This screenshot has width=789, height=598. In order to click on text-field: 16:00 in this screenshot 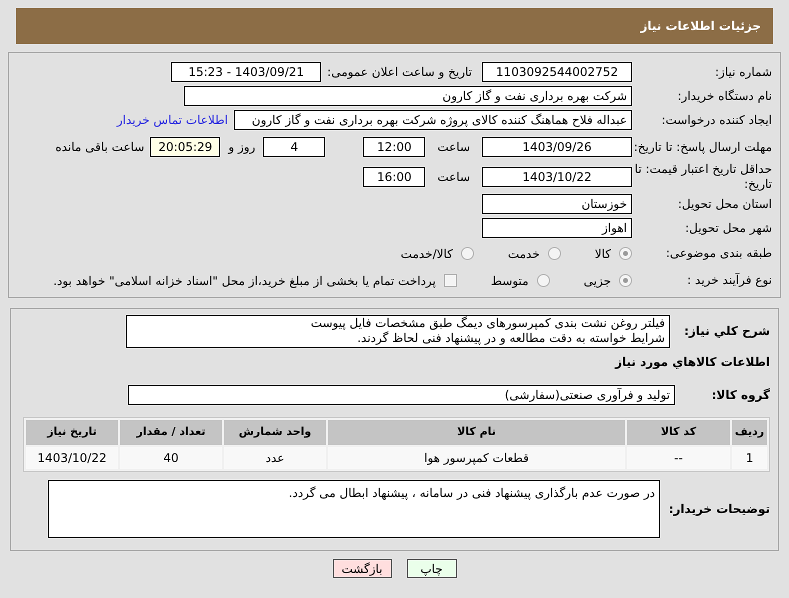, I will do `click(394, 177)`.